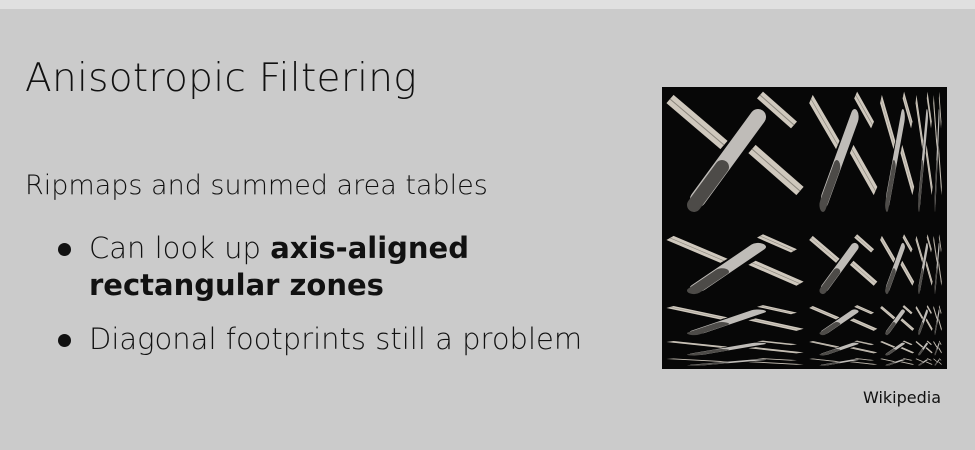  I want to click on bullet-text: Diagonal footprints still a problem, so click(336, 339).